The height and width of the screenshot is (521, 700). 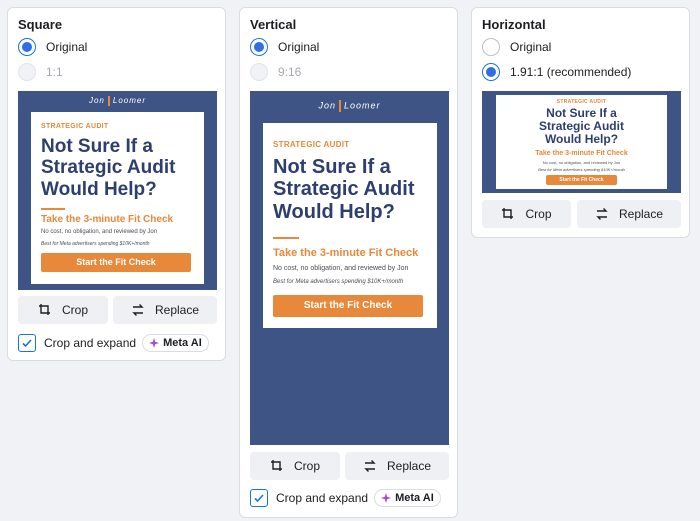 What do you see at coordinates (273, 24) in the screenshot?
I see `vertical-title: Vertical` at bounding box center [273, 24].